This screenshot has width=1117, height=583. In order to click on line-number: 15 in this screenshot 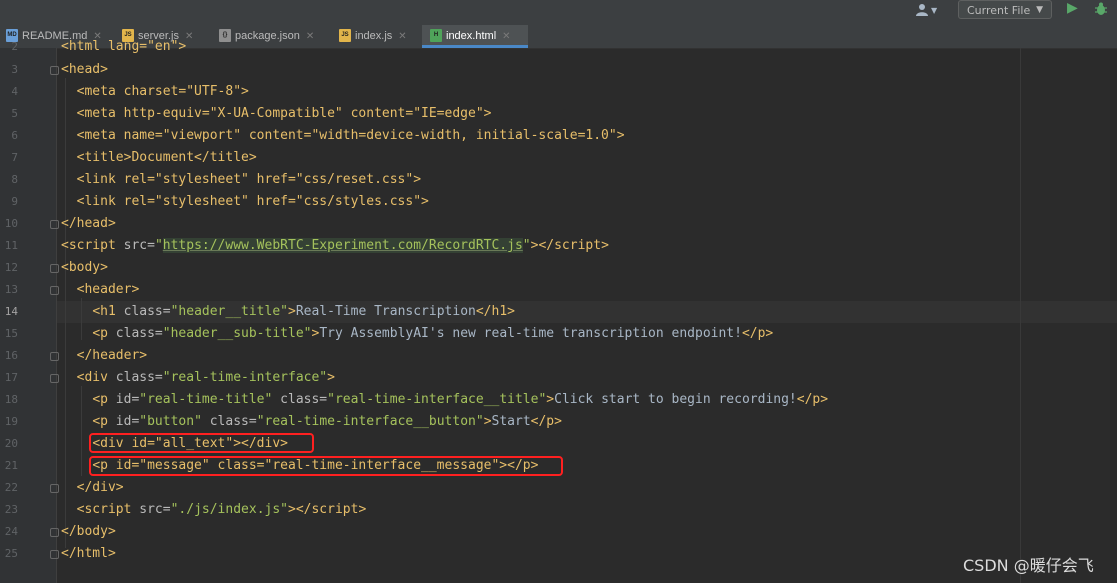, I will do `click(11, 333)`.